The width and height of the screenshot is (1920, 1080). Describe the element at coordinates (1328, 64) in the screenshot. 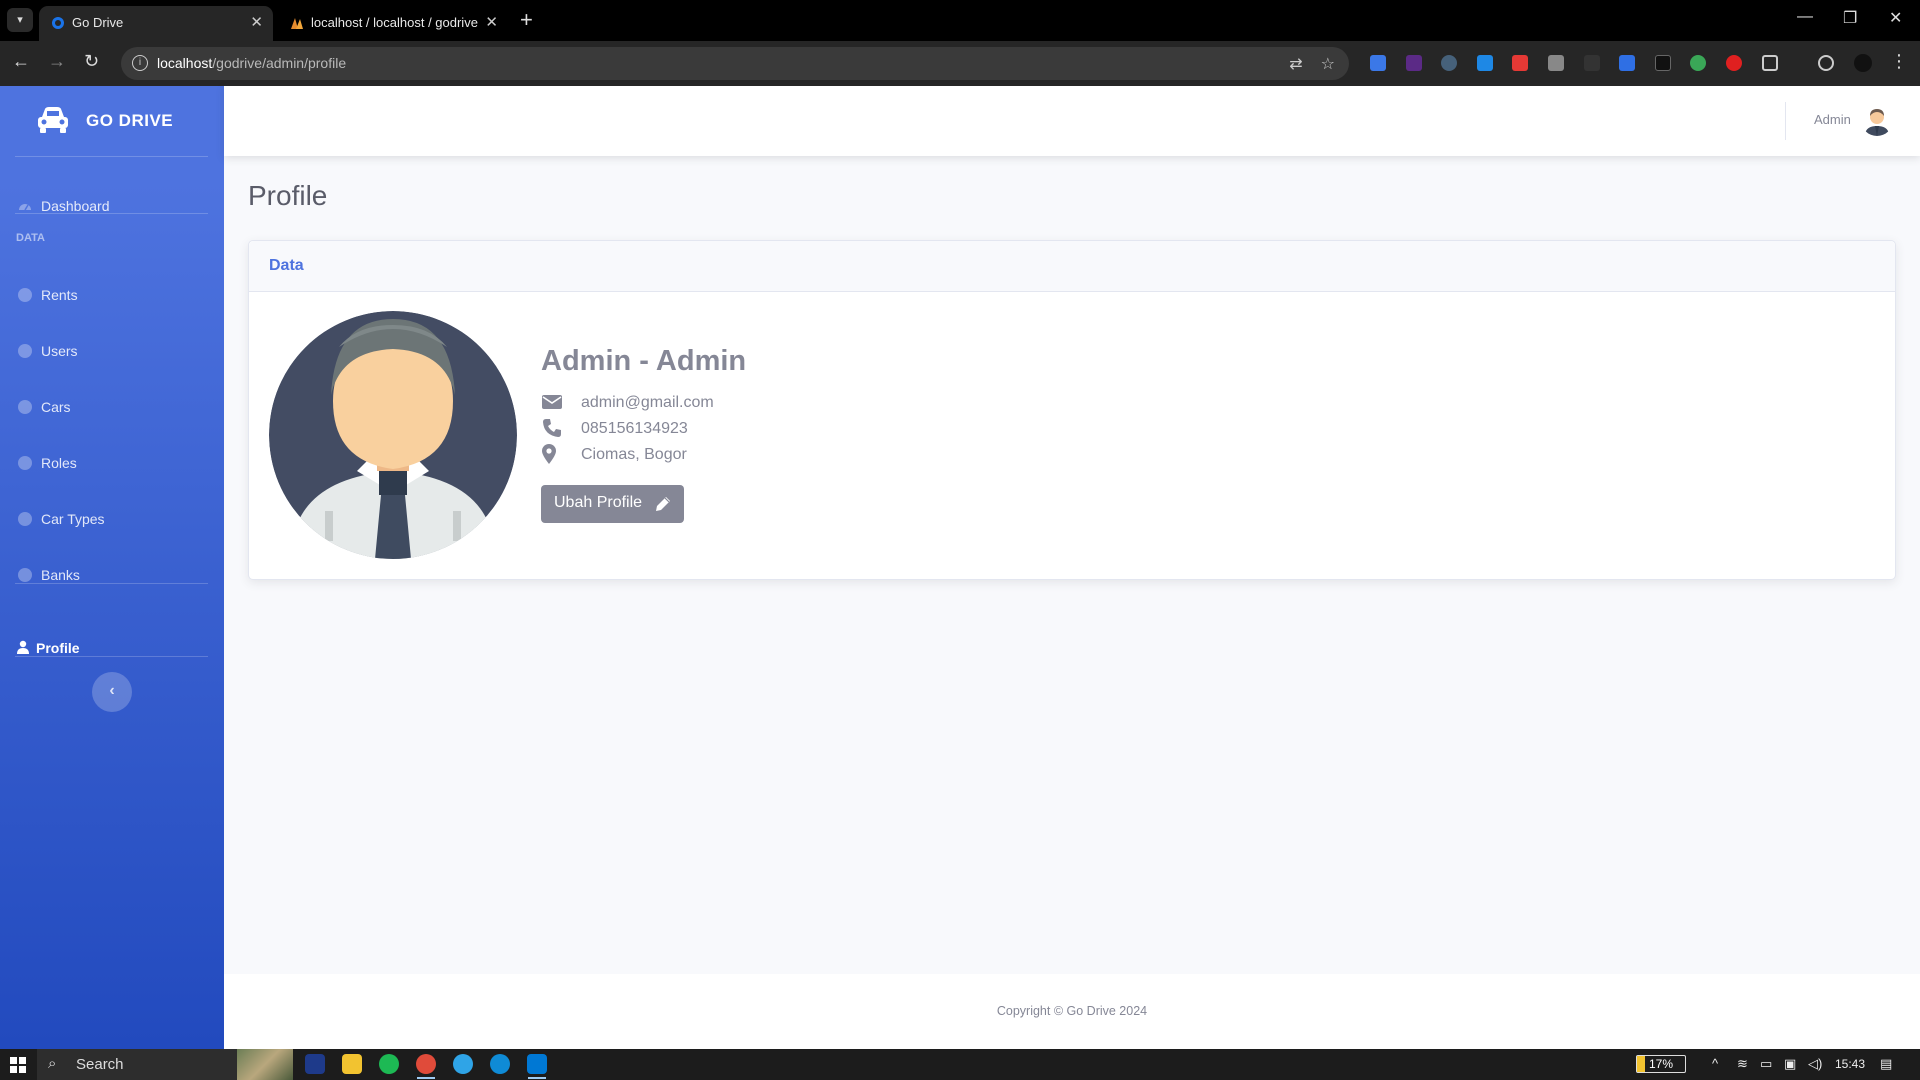

I see `bookmark-star-icon: ☆` at that location.